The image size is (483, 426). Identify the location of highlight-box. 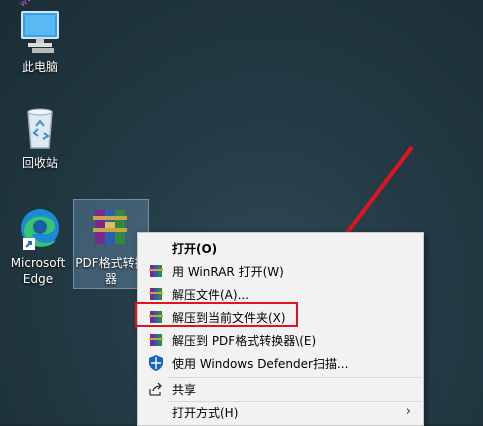
(216, 314).